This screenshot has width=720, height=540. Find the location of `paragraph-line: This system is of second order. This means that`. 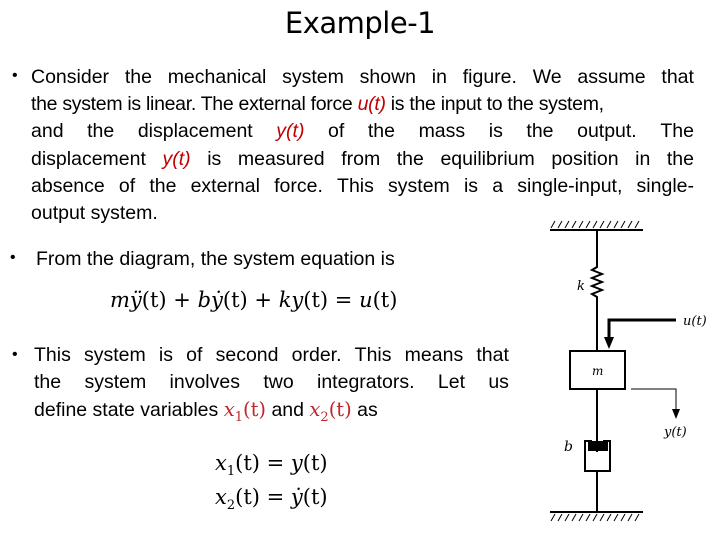

paragraph-line: This system is of second order. This means that is located at coordinates (271, 355).